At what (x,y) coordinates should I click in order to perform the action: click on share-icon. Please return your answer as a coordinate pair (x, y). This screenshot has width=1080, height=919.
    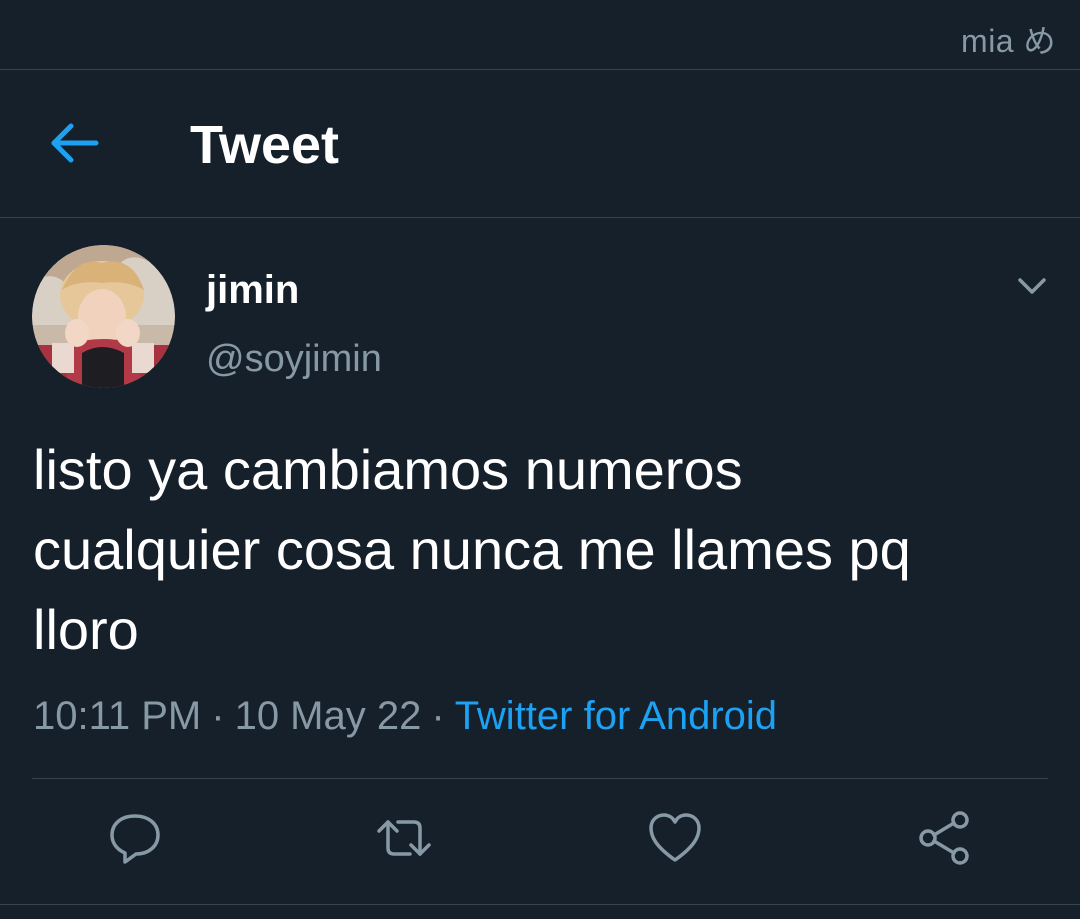
    Looking at the image, I should click on (944, 838).